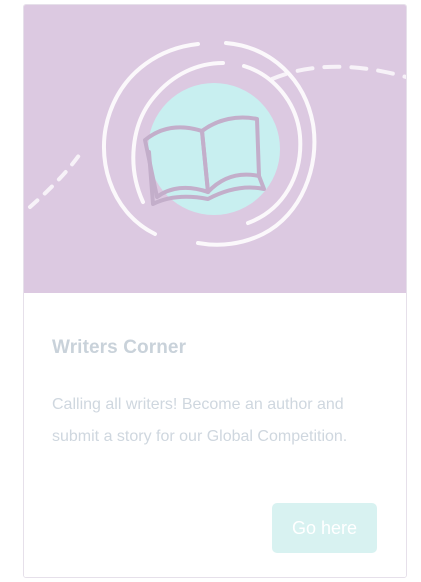 Image resolution: width=421 pixels, height=582 pixels. I want to click on card-title: Writers Corner, so click(119, 347).